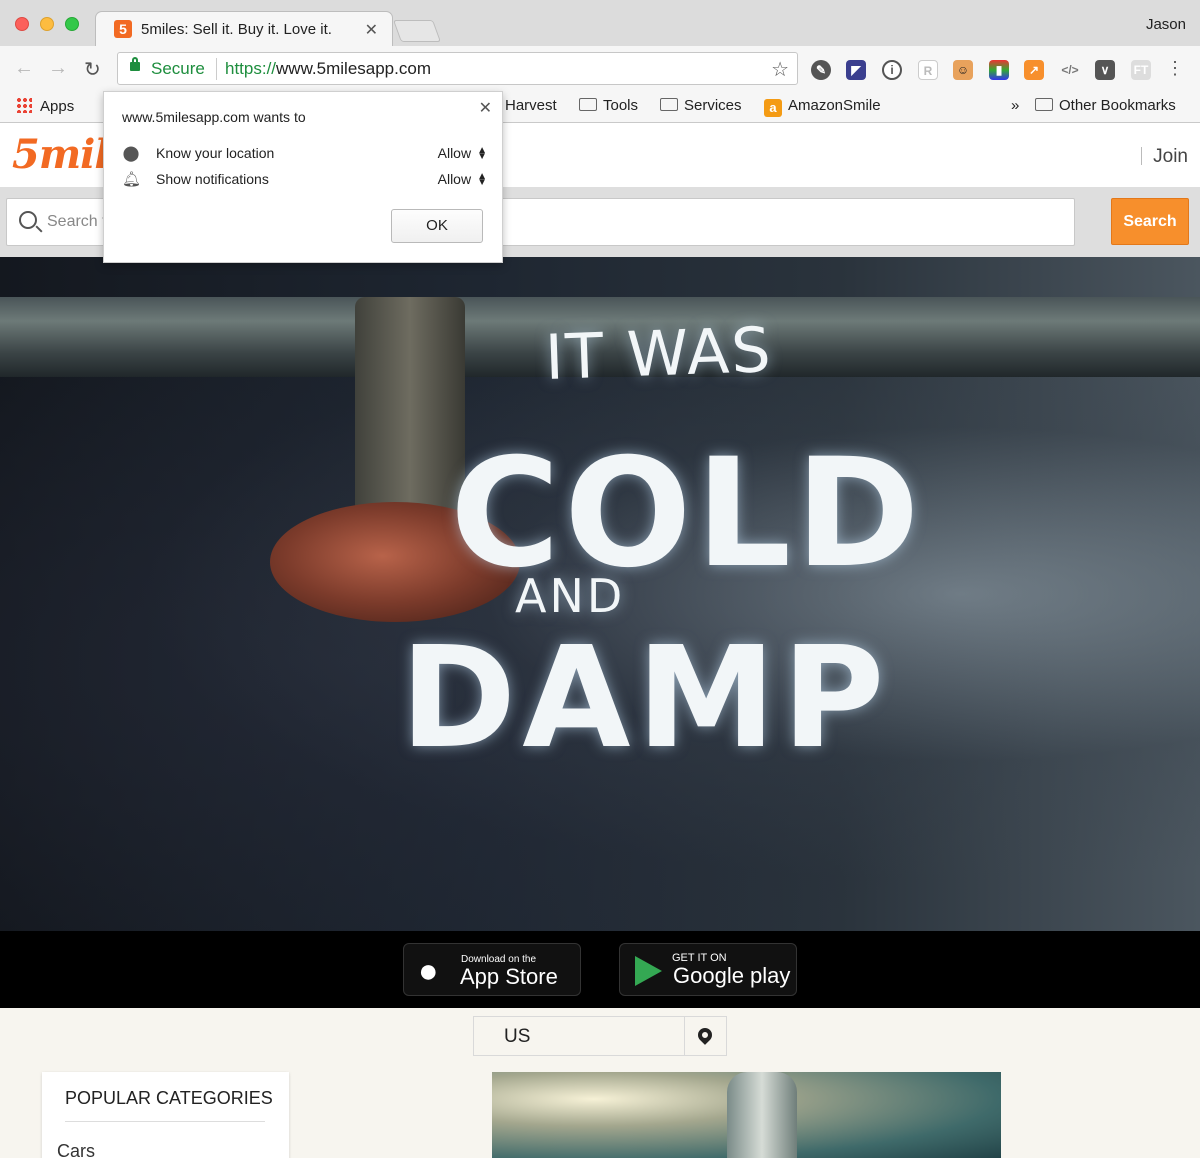  I want to click on reload-icon: ↻, so click(92, 69).